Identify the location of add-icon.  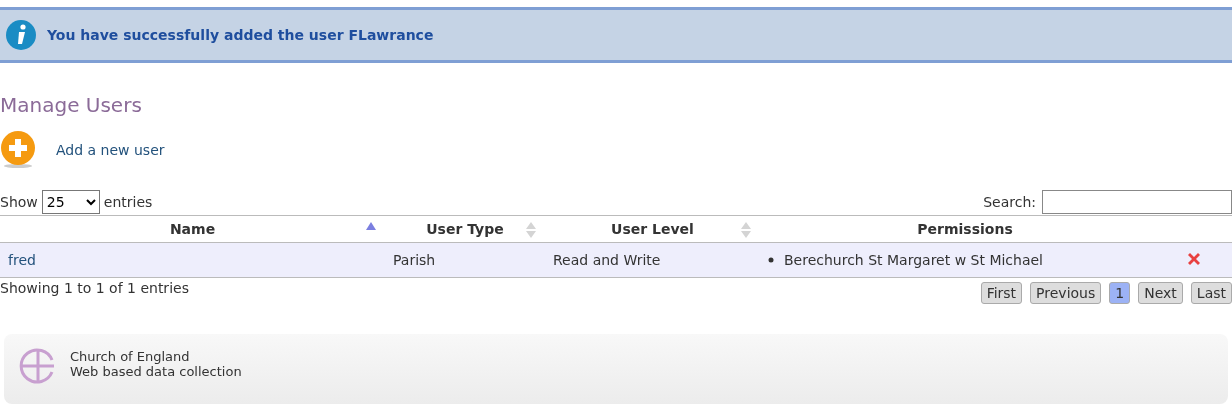
(18, 150).